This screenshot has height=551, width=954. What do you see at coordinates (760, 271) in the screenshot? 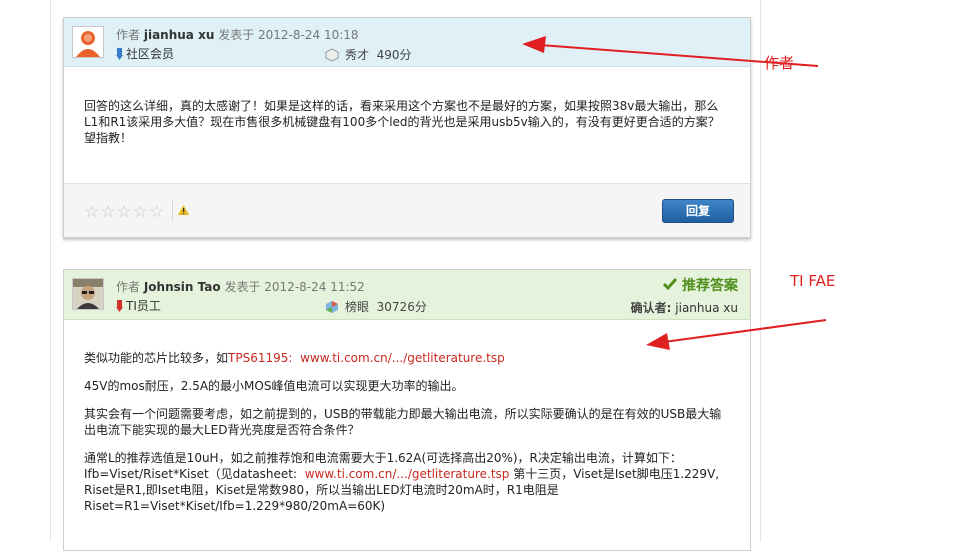
I see `right-divider` at bounding box center [760, 271].